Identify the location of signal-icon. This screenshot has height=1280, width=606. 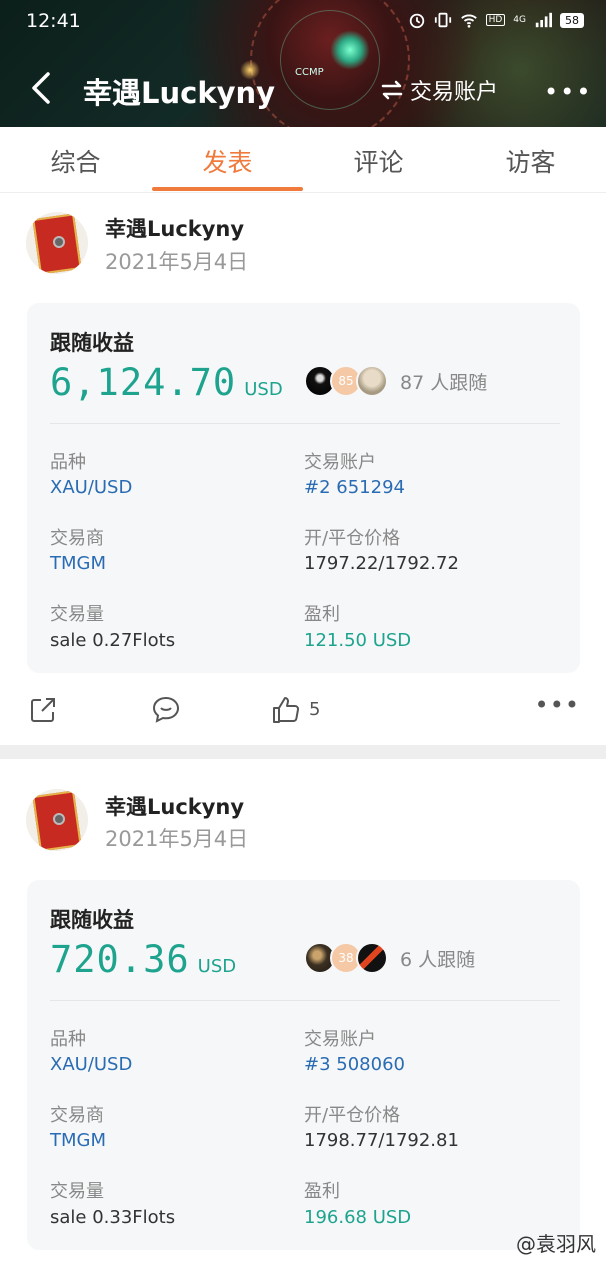
(543, 20).